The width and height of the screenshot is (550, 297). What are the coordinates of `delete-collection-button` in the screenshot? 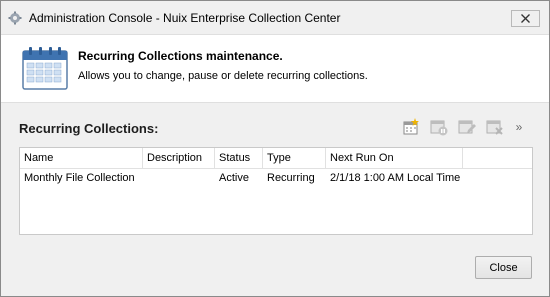 It's located at (495, 127).